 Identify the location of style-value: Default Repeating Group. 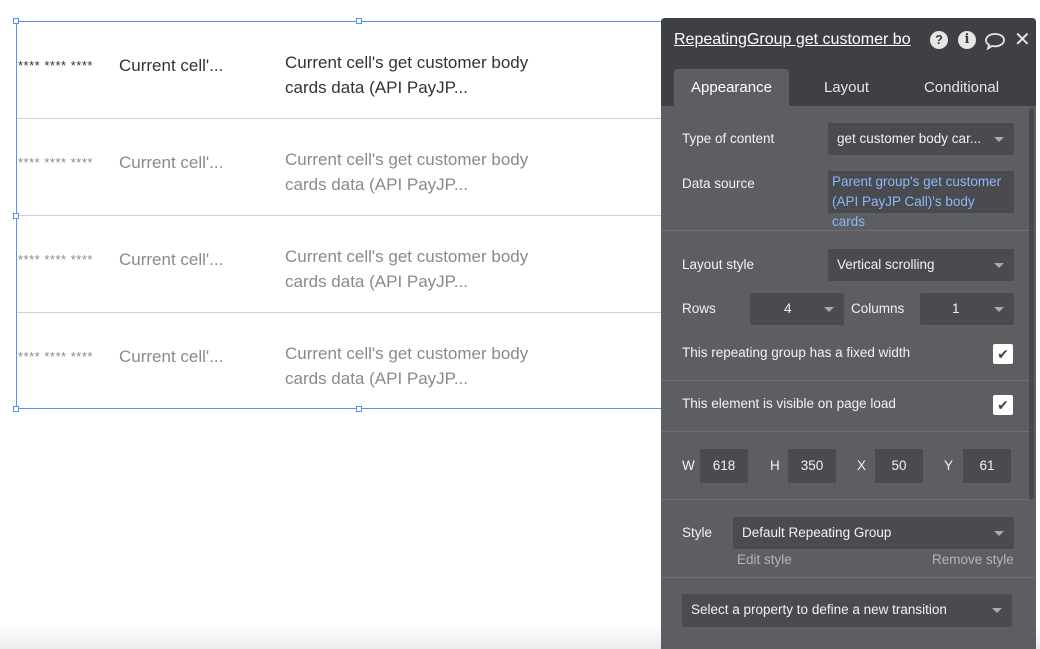
(817, 532).